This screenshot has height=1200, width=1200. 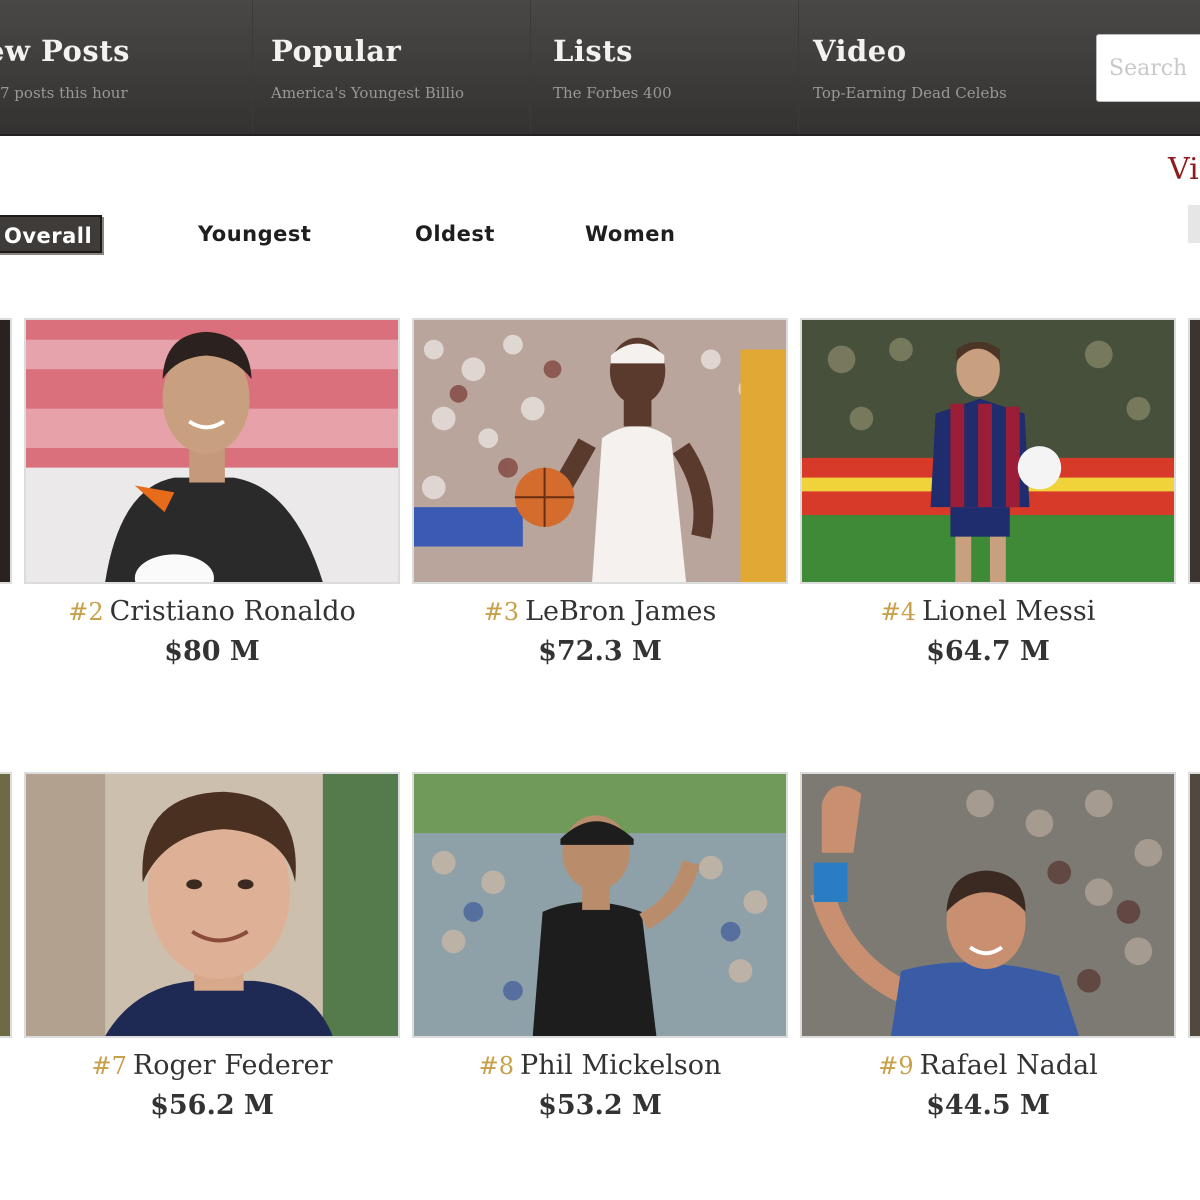 What do you see at coordinates (620, 1065) in the screenshot?
I see `athlete-name: Phil Mickelson` at bounding box center [620, 1065].